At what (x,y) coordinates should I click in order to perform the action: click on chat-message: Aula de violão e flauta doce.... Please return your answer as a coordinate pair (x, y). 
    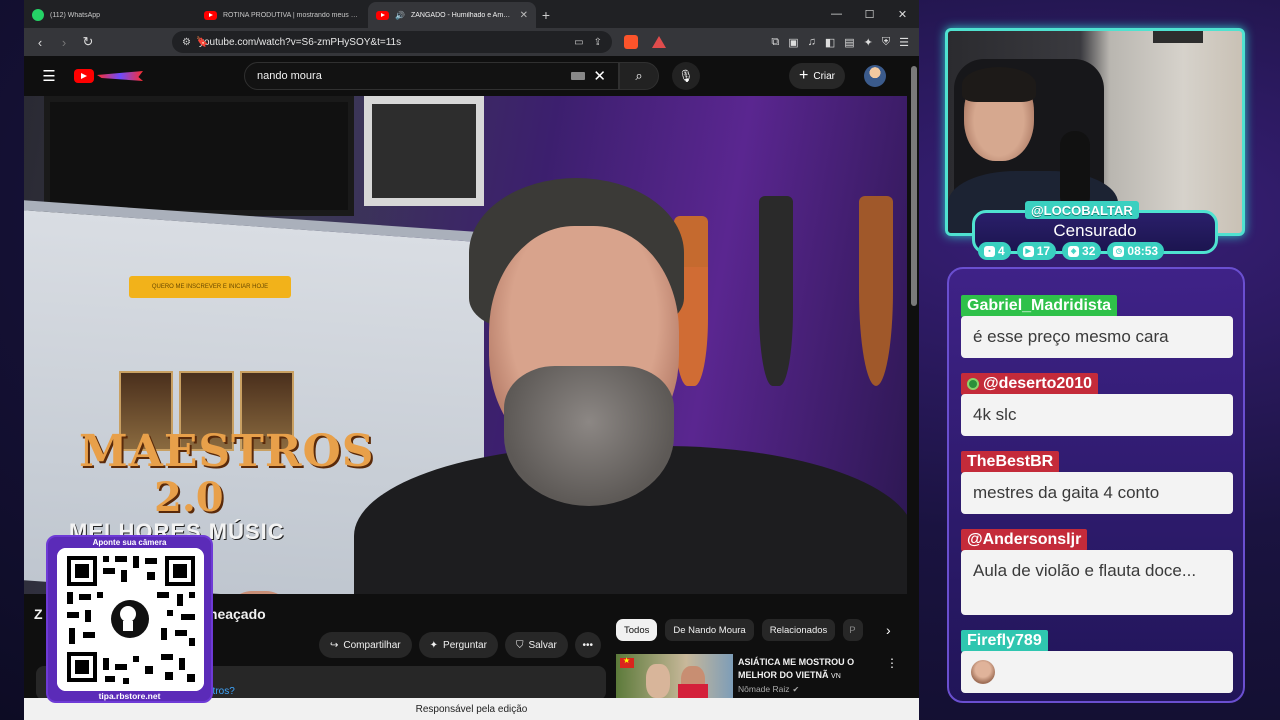
    Looking at the image, I should click on (1097, 582).